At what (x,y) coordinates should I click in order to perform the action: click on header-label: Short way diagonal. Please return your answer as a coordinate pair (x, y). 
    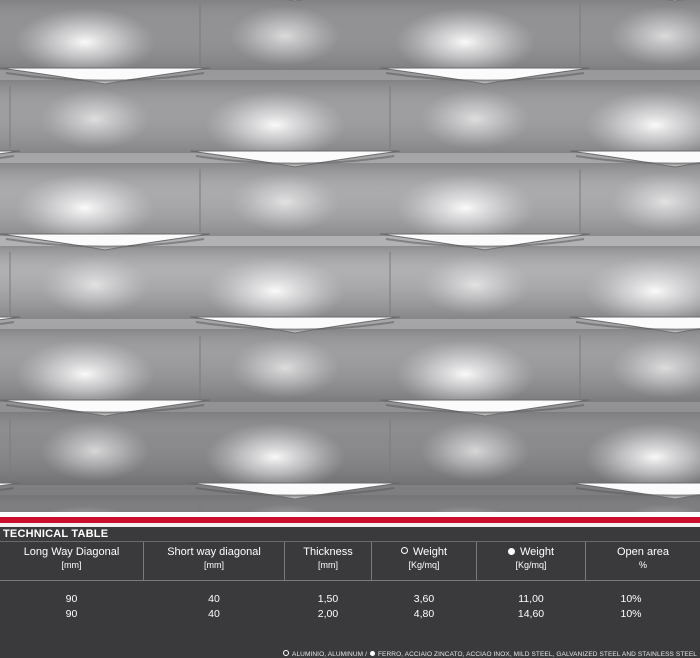
    Looking at the image, I should click on (214, 552).